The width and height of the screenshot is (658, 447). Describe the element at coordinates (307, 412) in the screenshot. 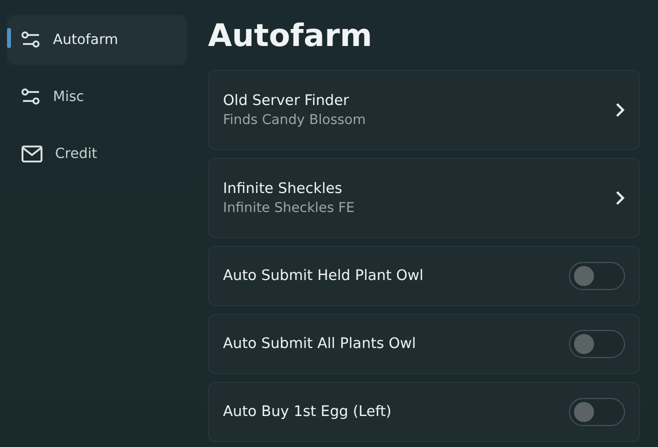

I see `option-title: Auto Buy 1st Egg (Left)` at that location.